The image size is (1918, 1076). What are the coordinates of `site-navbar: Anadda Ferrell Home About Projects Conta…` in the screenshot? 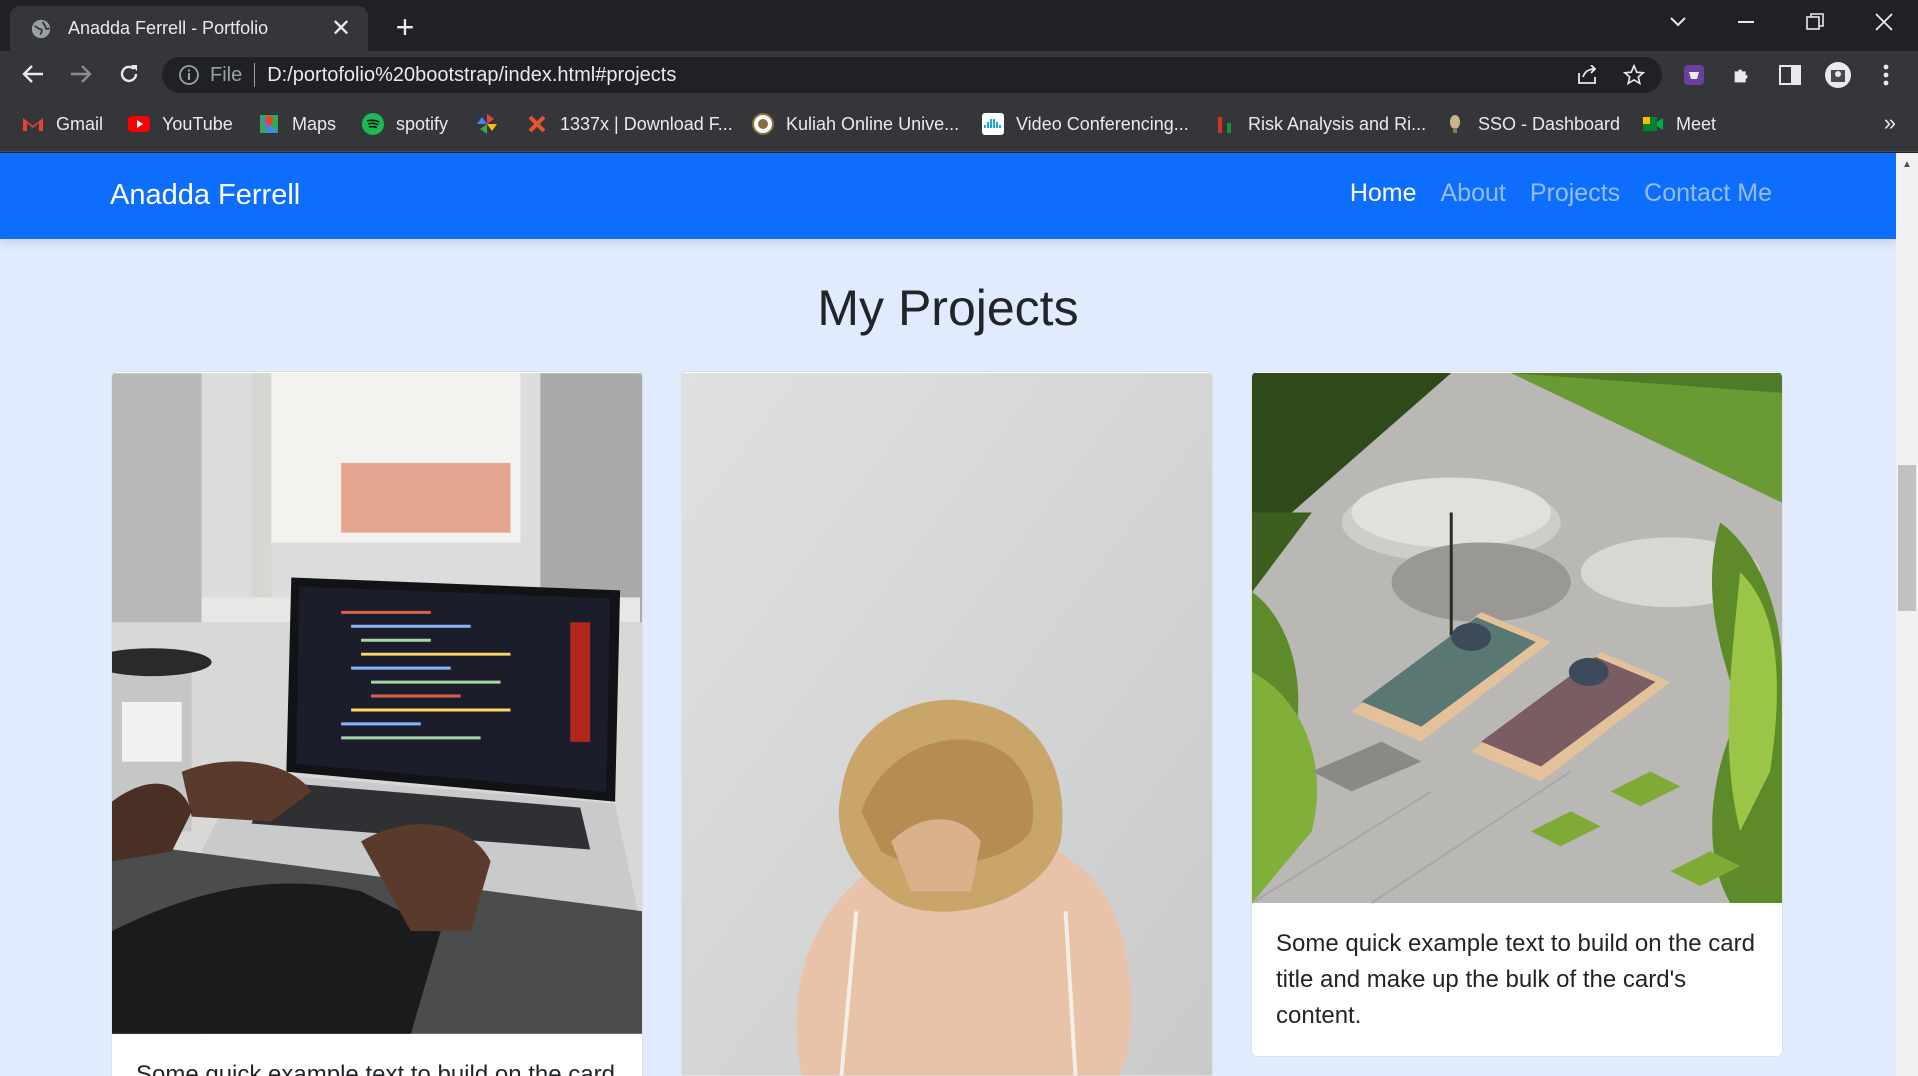 It's located at (948, 196).